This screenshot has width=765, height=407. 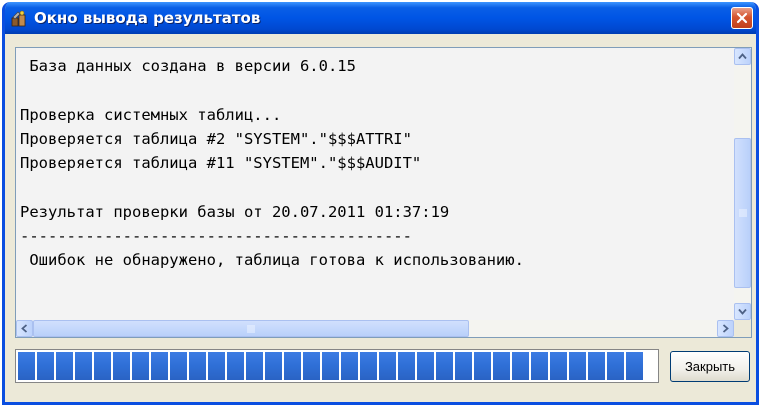 I want to click on arrow-left-icon, so click(x=24, y=328).